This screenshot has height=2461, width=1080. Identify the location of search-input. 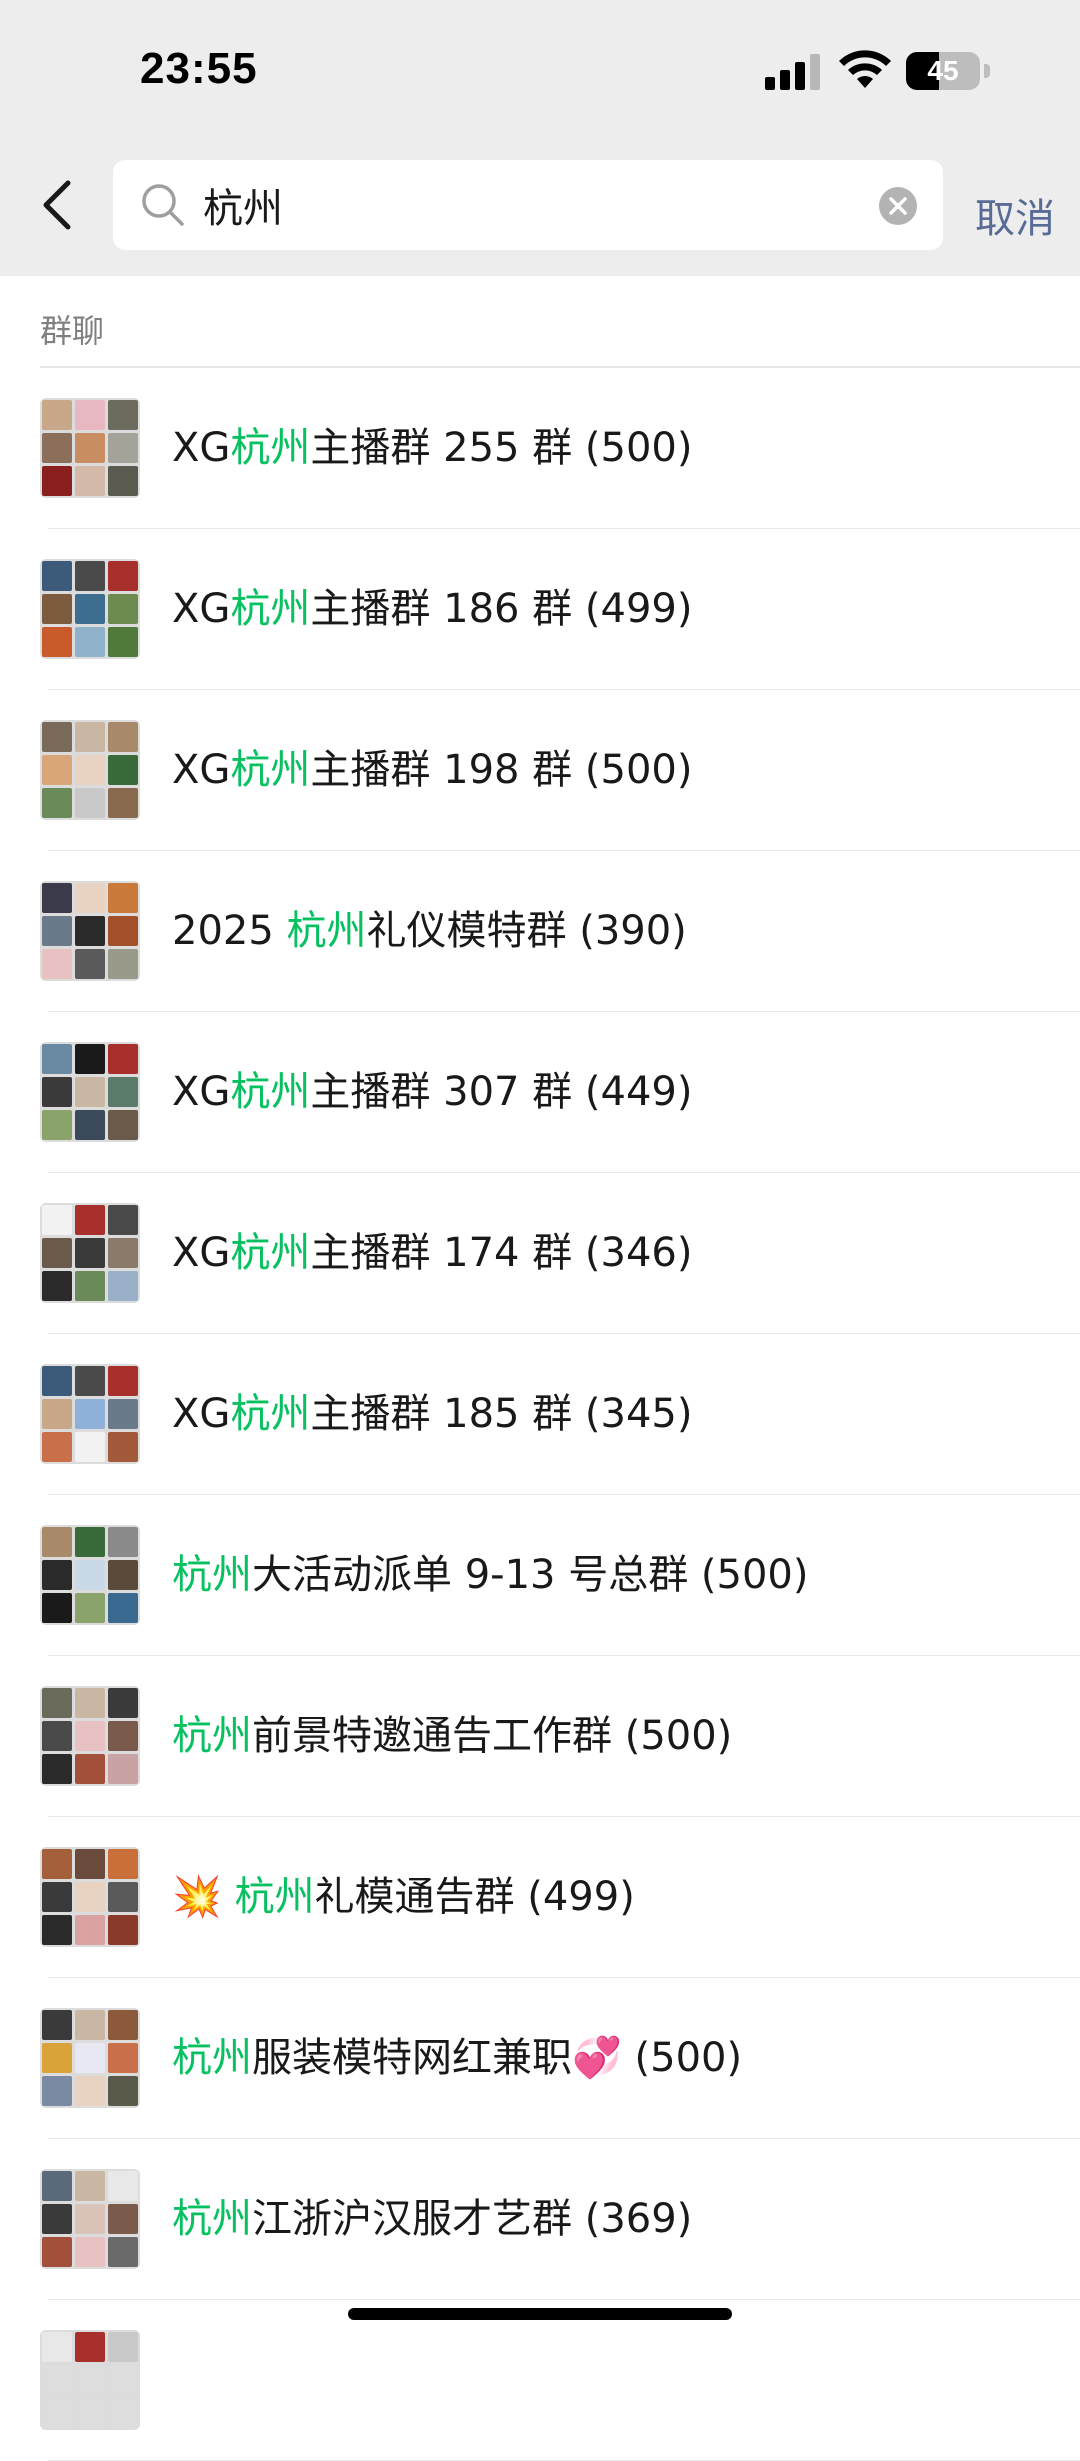
(528, 205).